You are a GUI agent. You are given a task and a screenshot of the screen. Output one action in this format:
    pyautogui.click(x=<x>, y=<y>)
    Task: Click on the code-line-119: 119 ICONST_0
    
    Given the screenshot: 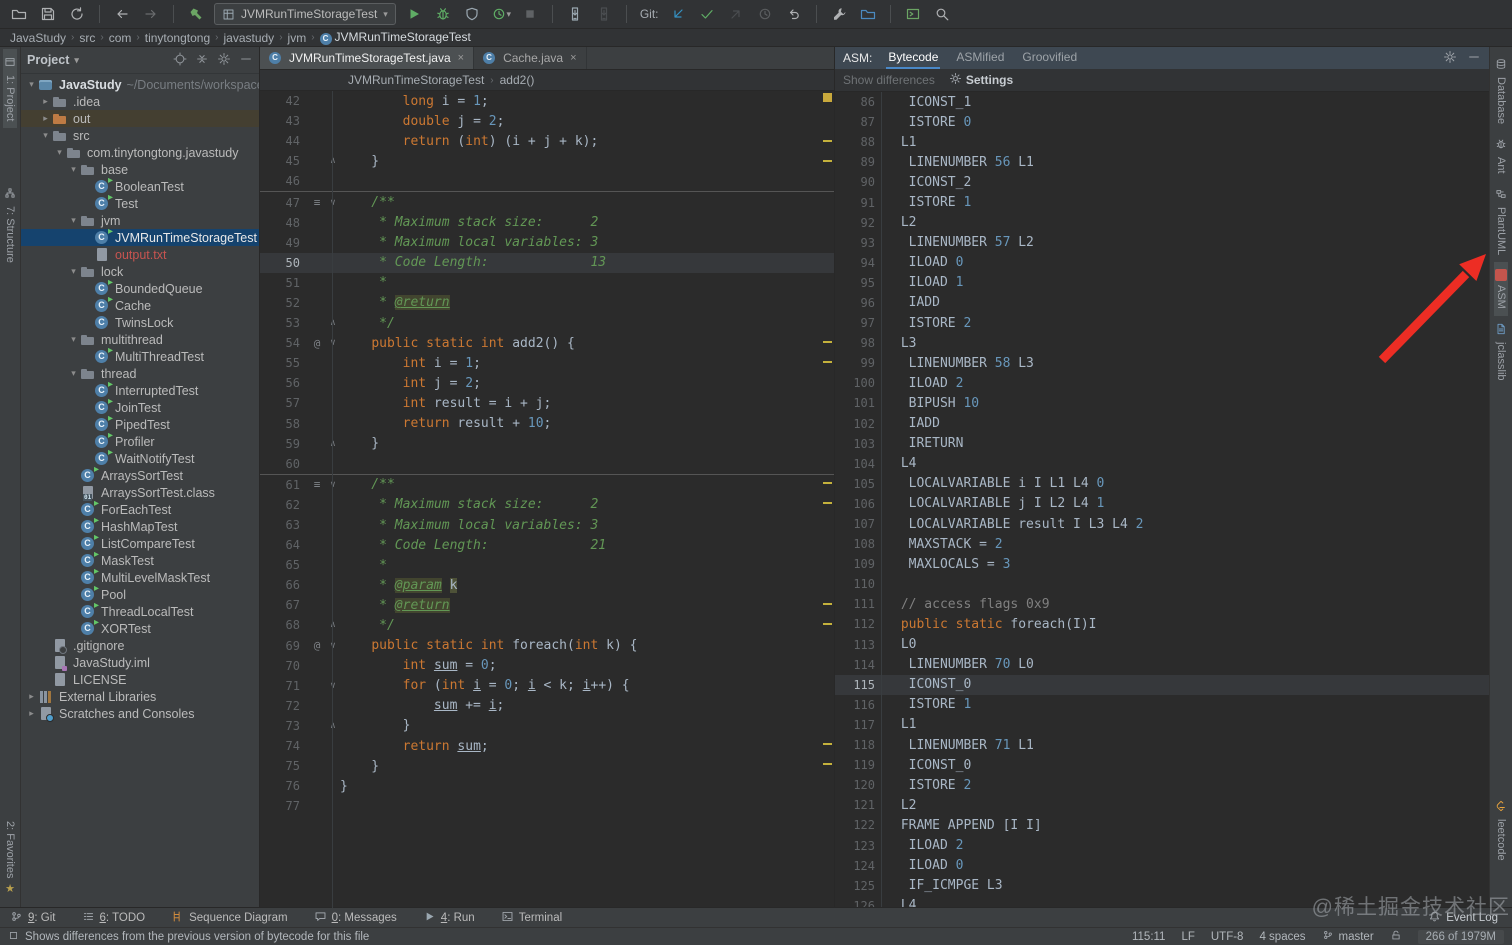 What is the action you would take?
    pyautogui.click(x=1162, y=765)
    